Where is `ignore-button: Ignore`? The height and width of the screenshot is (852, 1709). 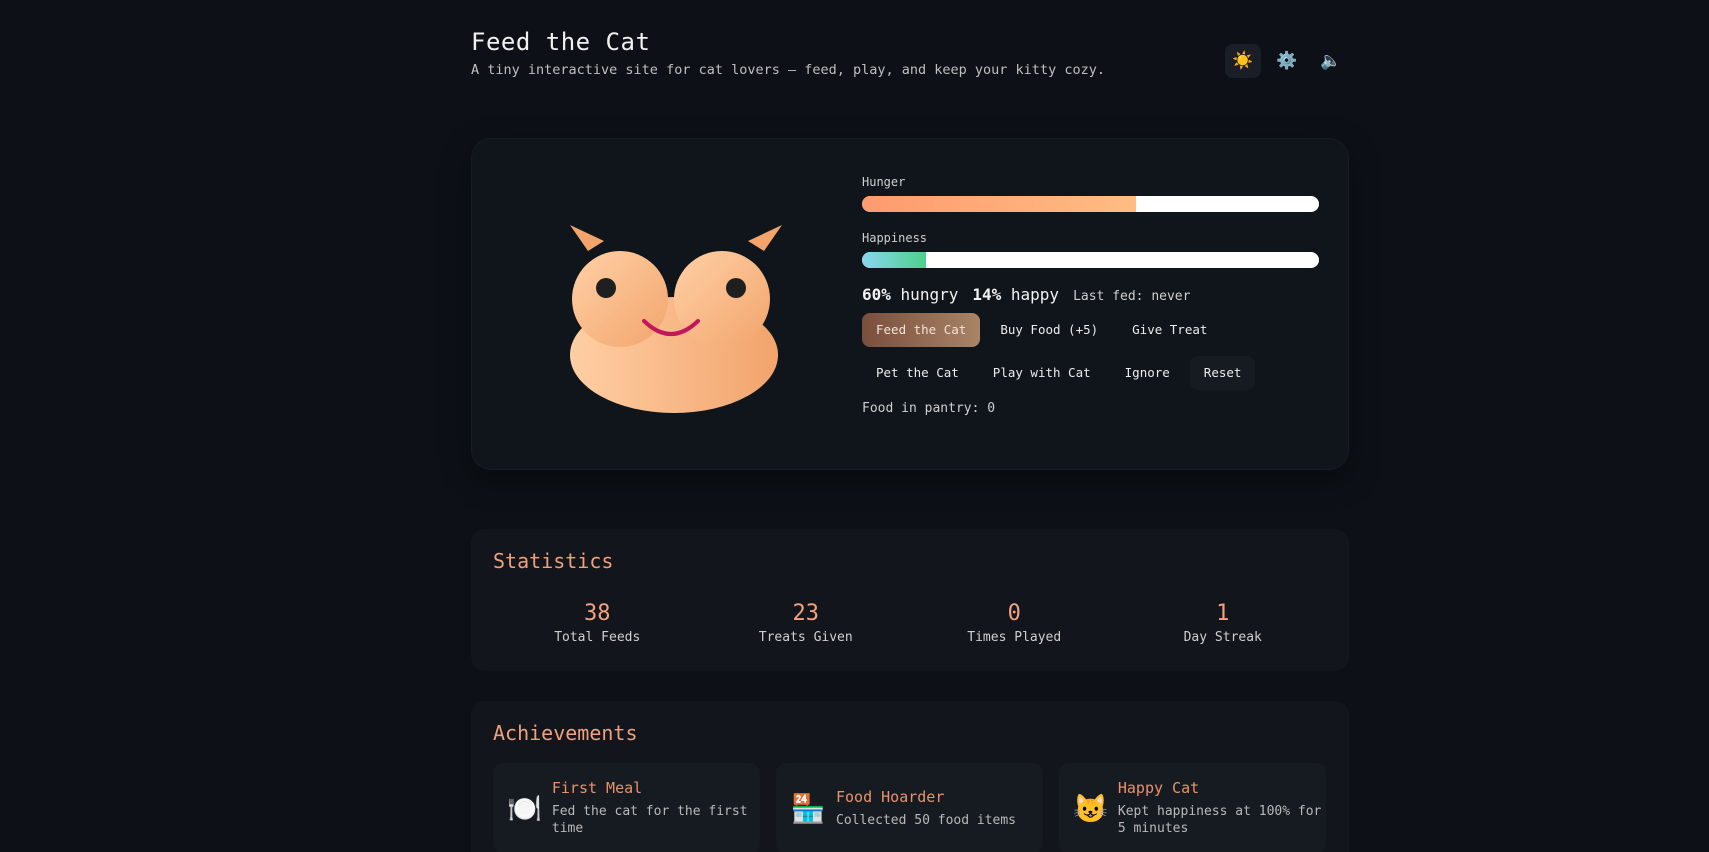 ignore-button: Ignore is located at coordinates (1147, 373).